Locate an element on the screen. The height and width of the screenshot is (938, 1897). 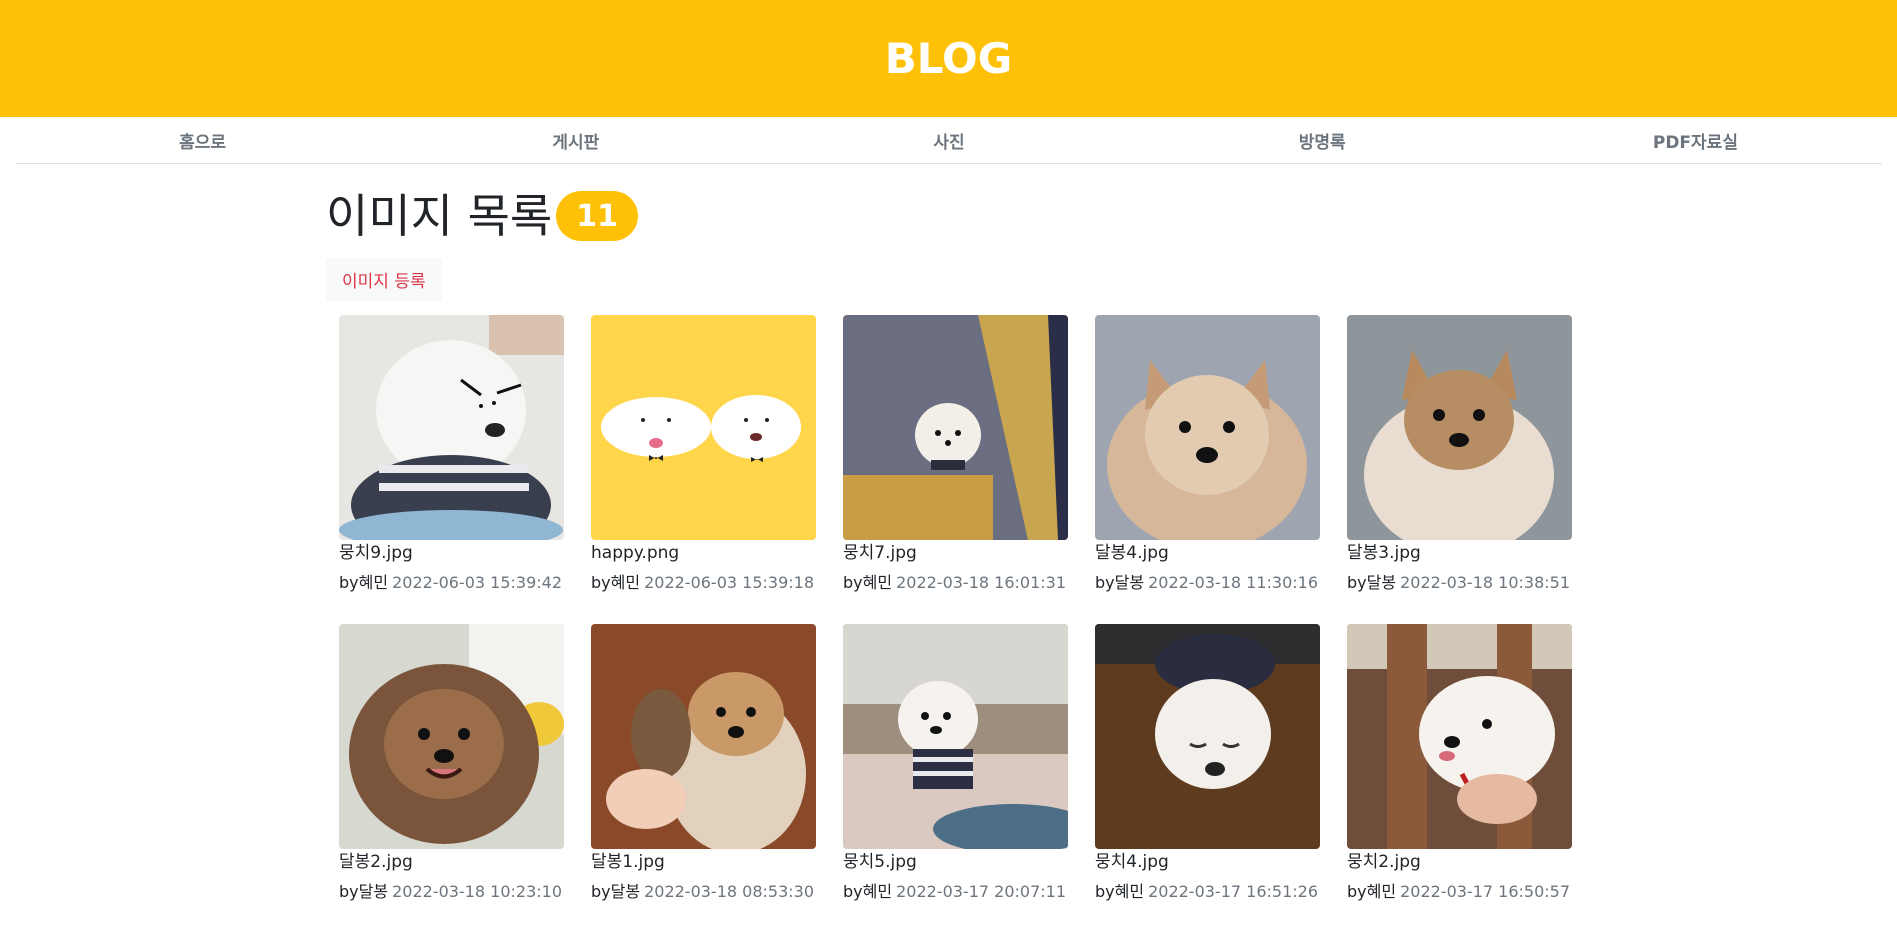
image-card: 달봉1.jpg by달봉 2022-03-18 08:53:30 is located at coordinates (703, 770).